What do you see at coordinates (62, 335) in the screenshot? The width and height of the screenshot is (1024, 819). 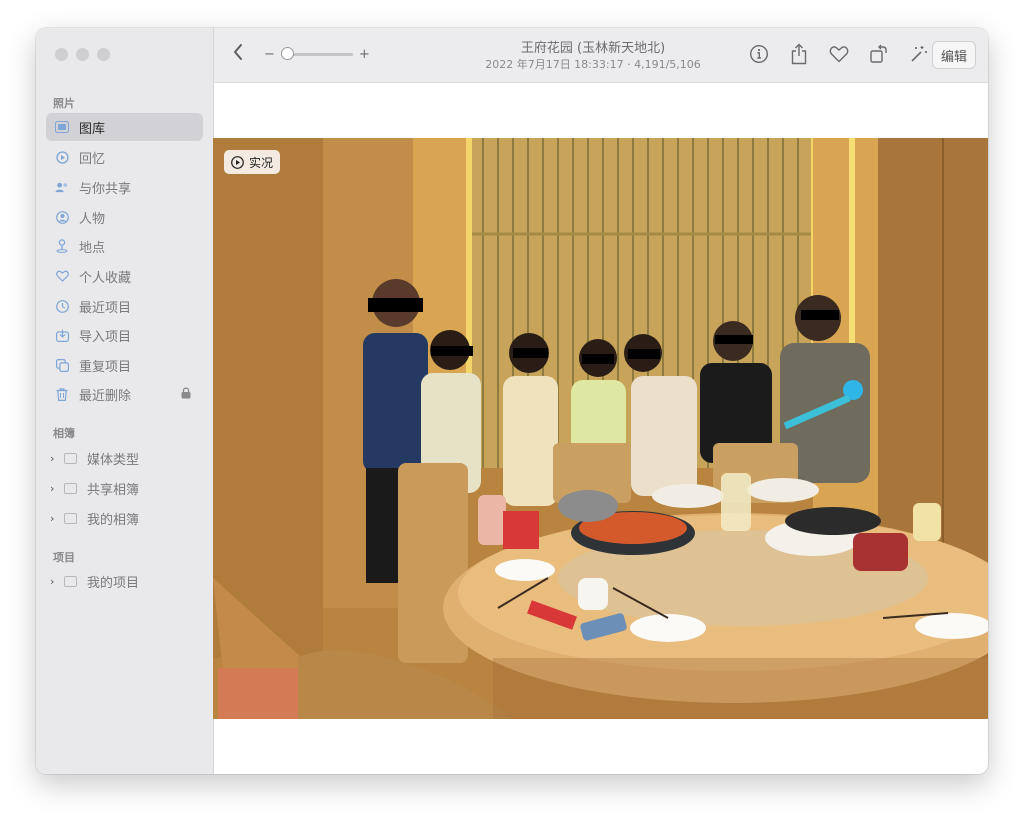 I see `import-icon` at bounding box center [62, 335].